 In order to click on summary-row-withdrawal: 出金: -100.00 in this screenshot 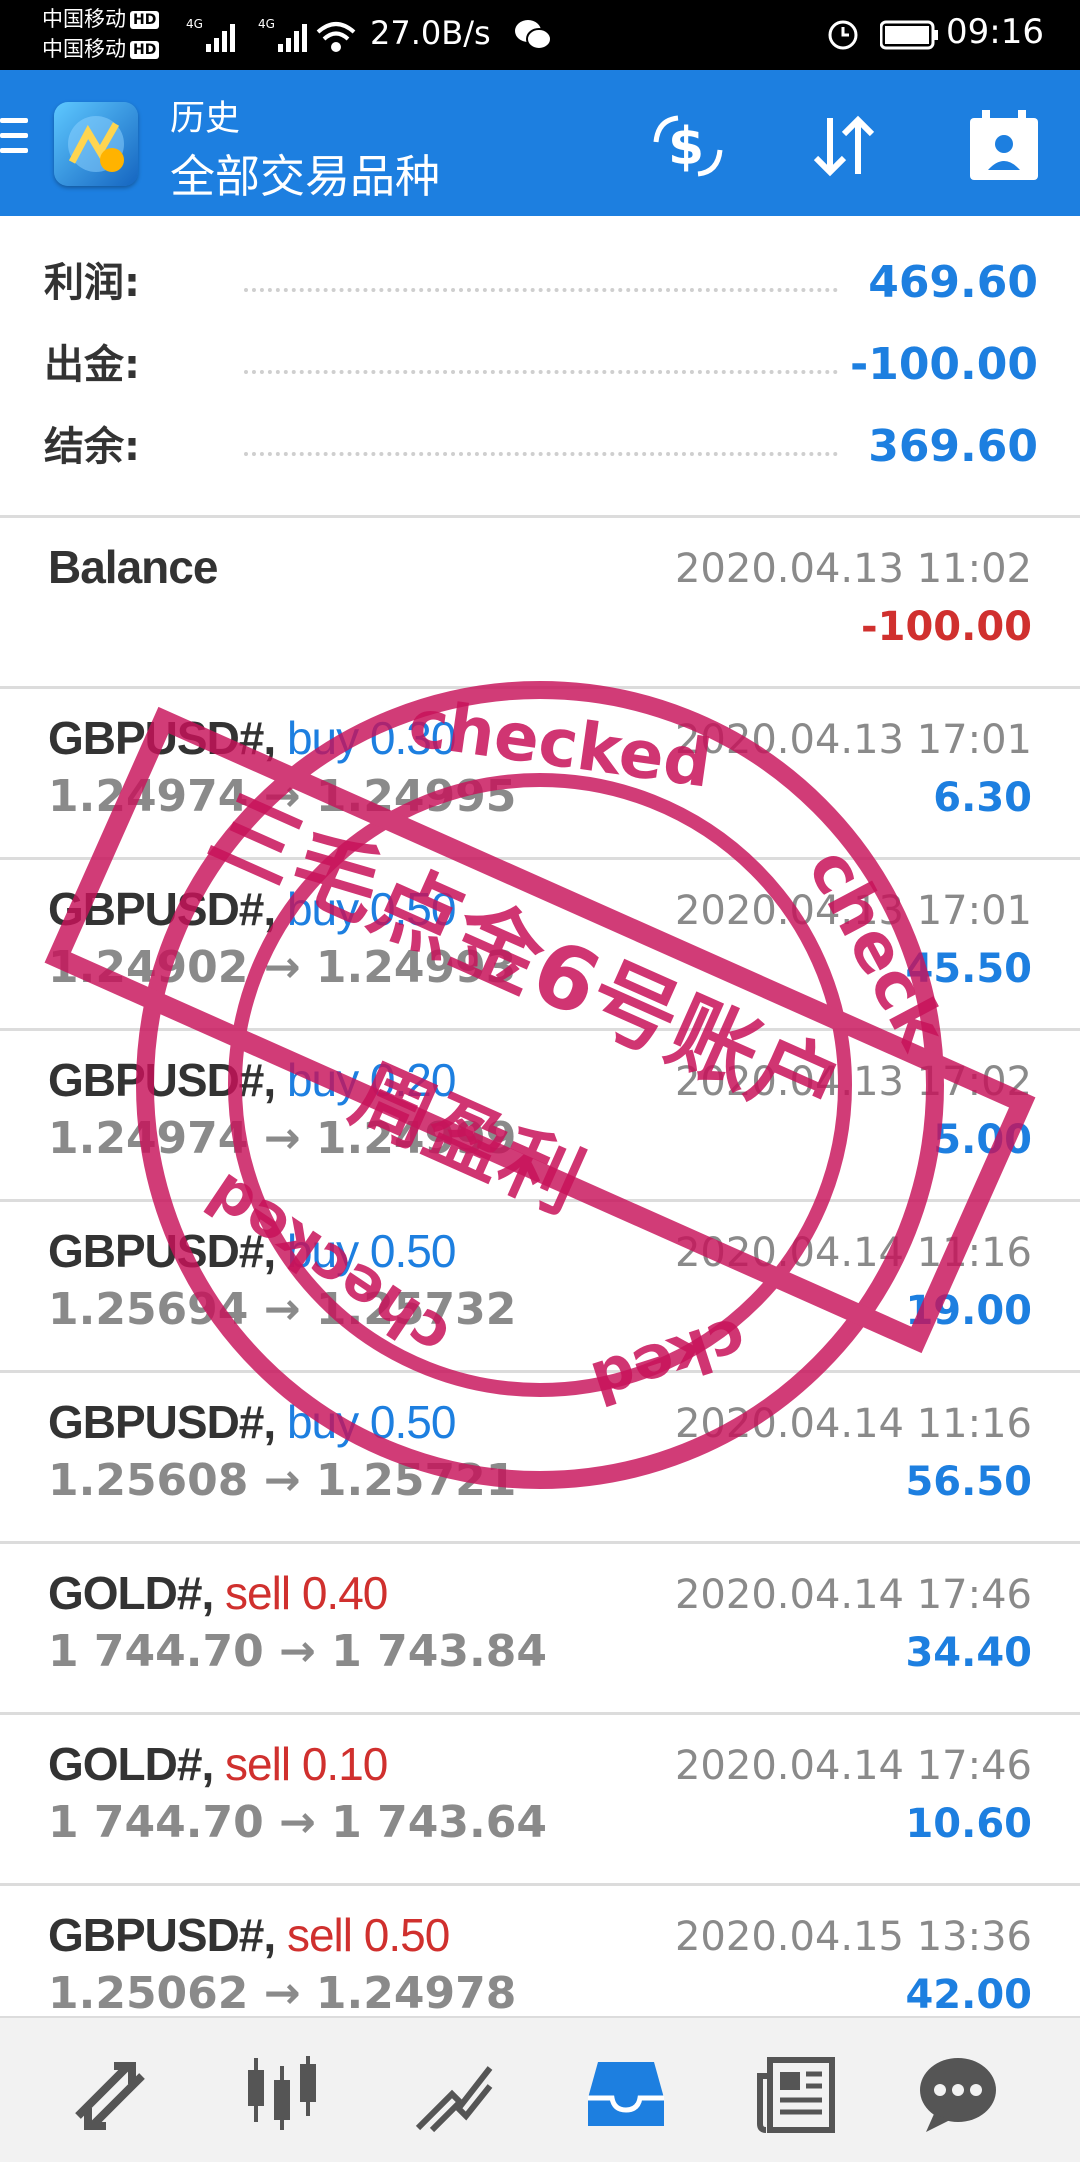, I will do `click(541, 365)`.